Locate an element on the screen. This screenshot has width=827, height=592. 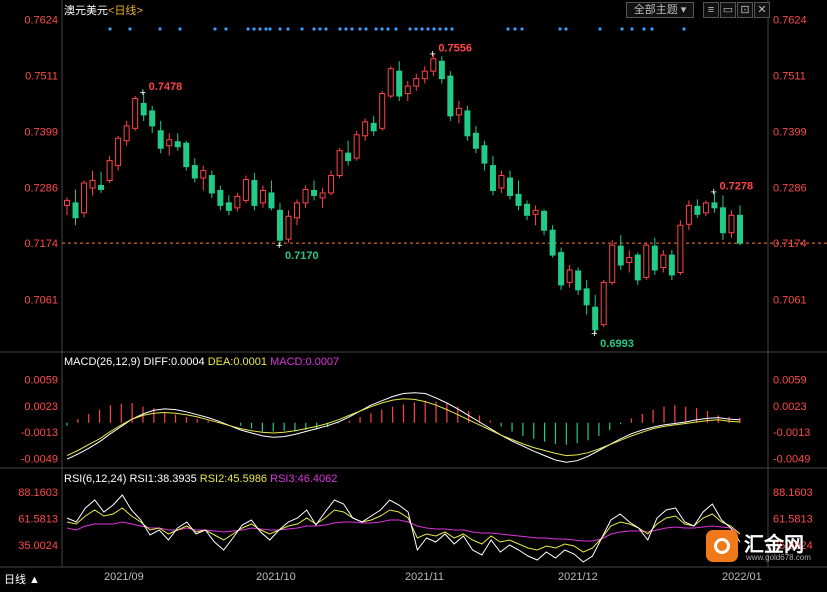
x-tick-label: 2021/11 is located at coordinates (424, 577).